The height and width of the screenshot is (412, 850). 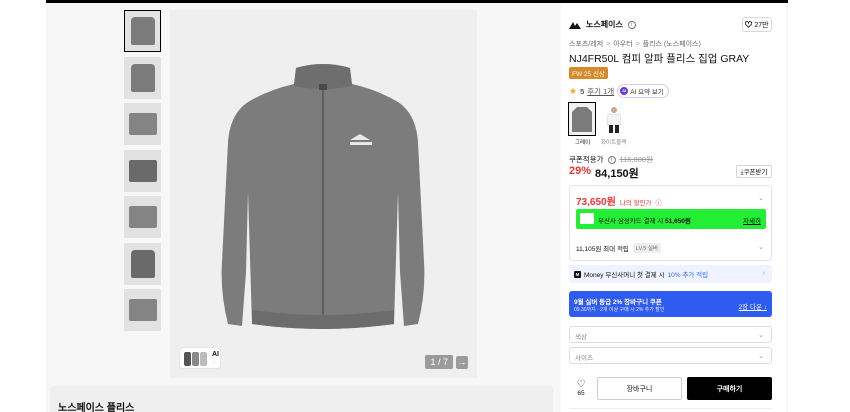 What do you see at coordinates (581, 337) in the screenshot?
I see `color-select-placeholder: 색상` at bounding box center [581, 337].